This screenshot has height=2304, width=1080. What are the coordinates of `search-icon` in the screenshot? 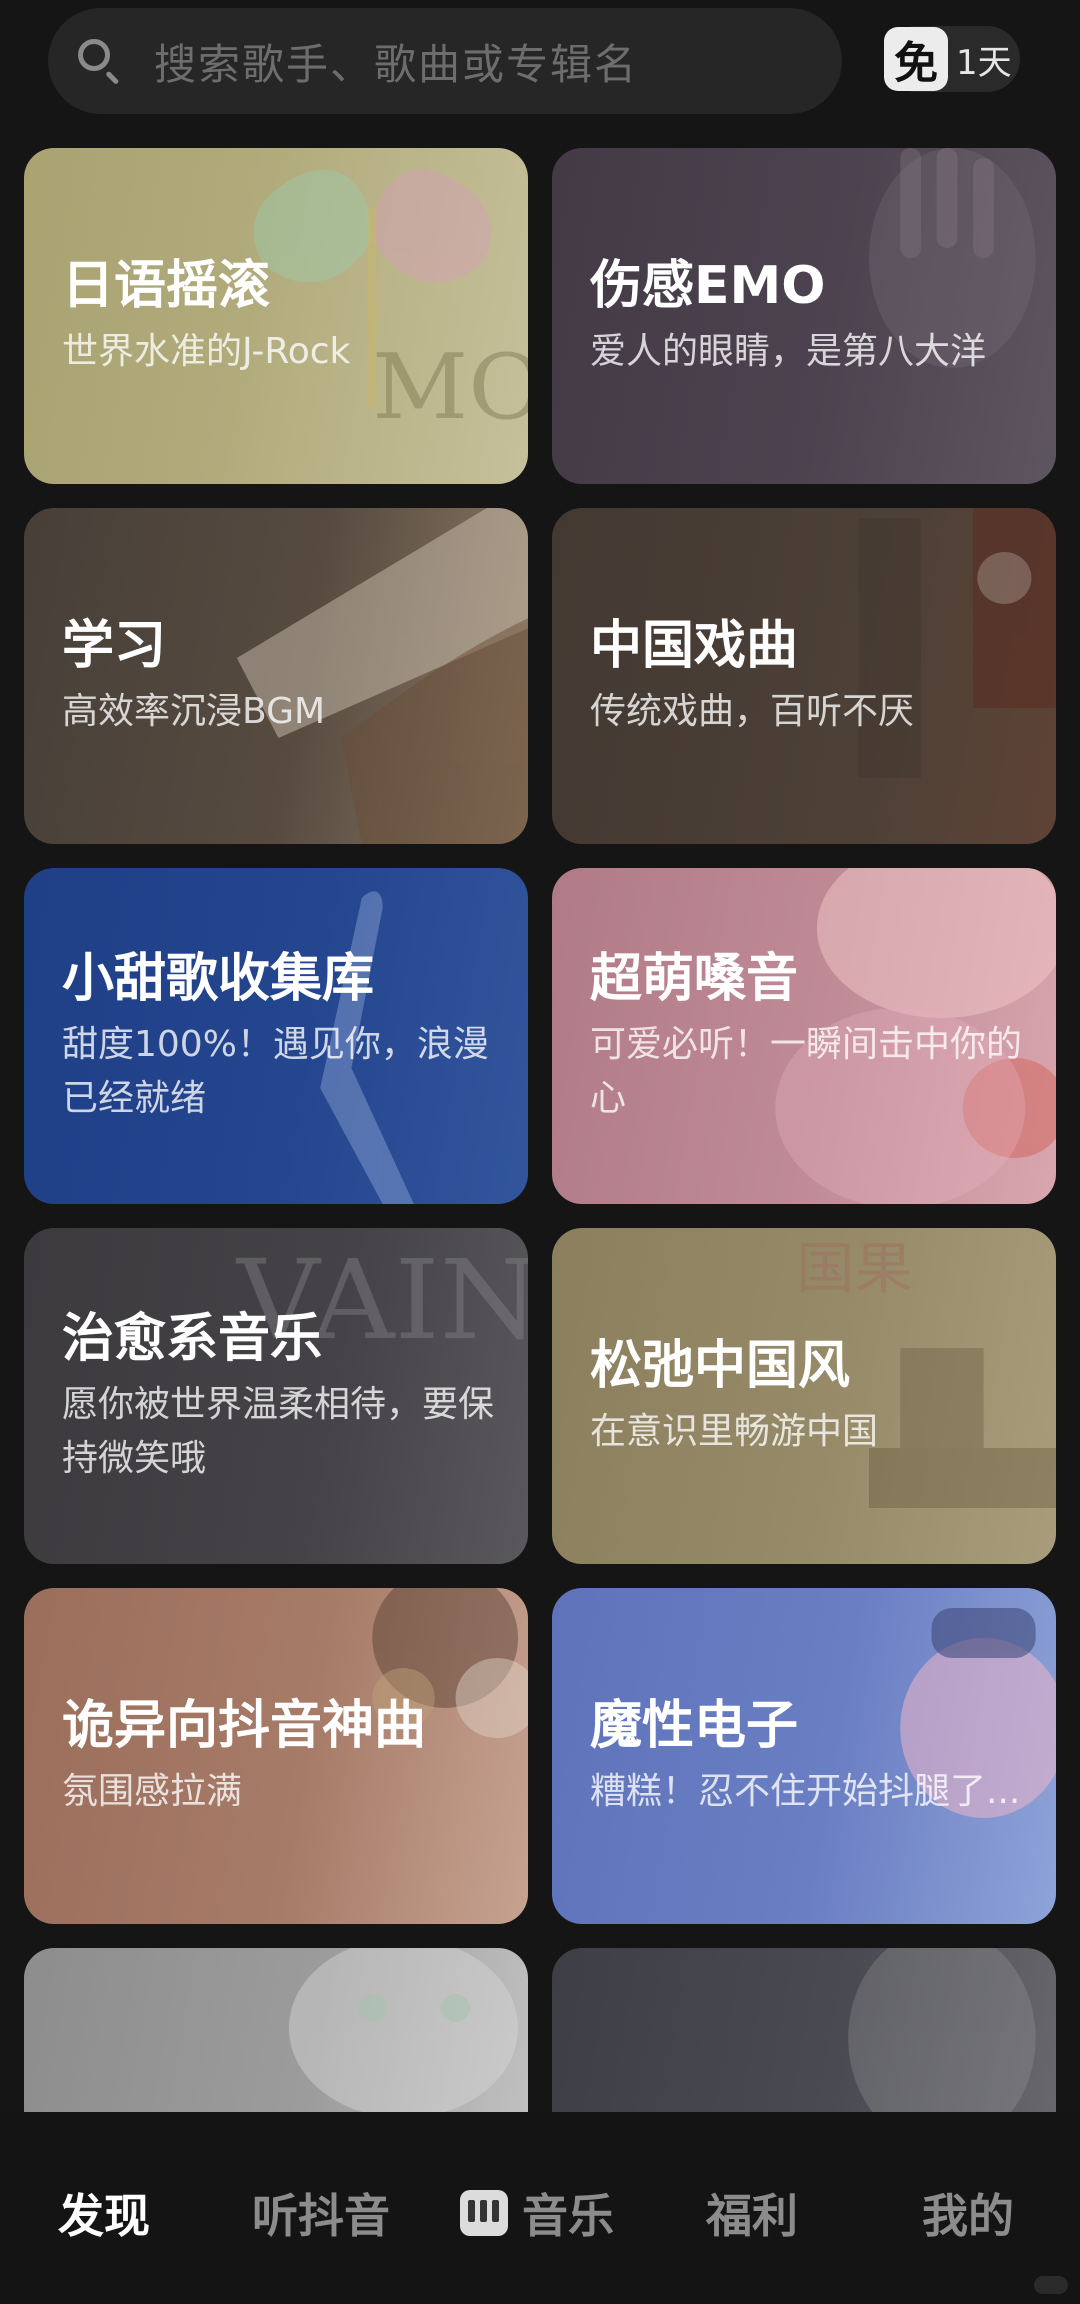 It's located at (100, 61).